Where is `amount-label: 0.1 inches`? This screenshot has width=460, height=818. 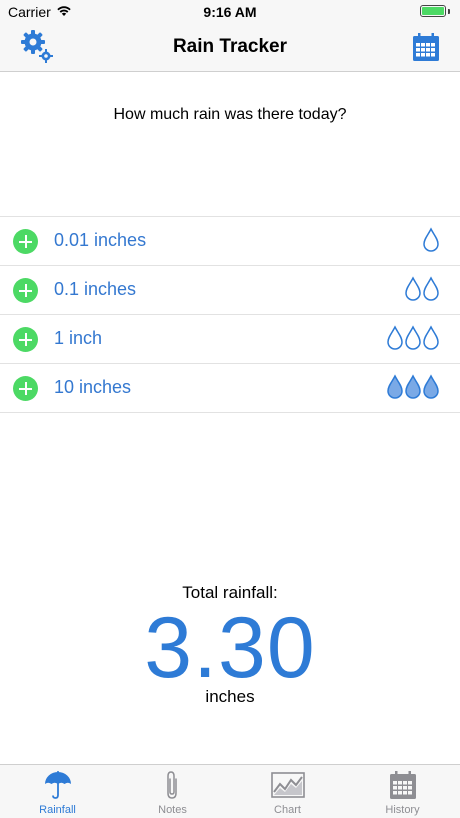 amount-label: 0.1 inches is located at coordinates (95, 289).